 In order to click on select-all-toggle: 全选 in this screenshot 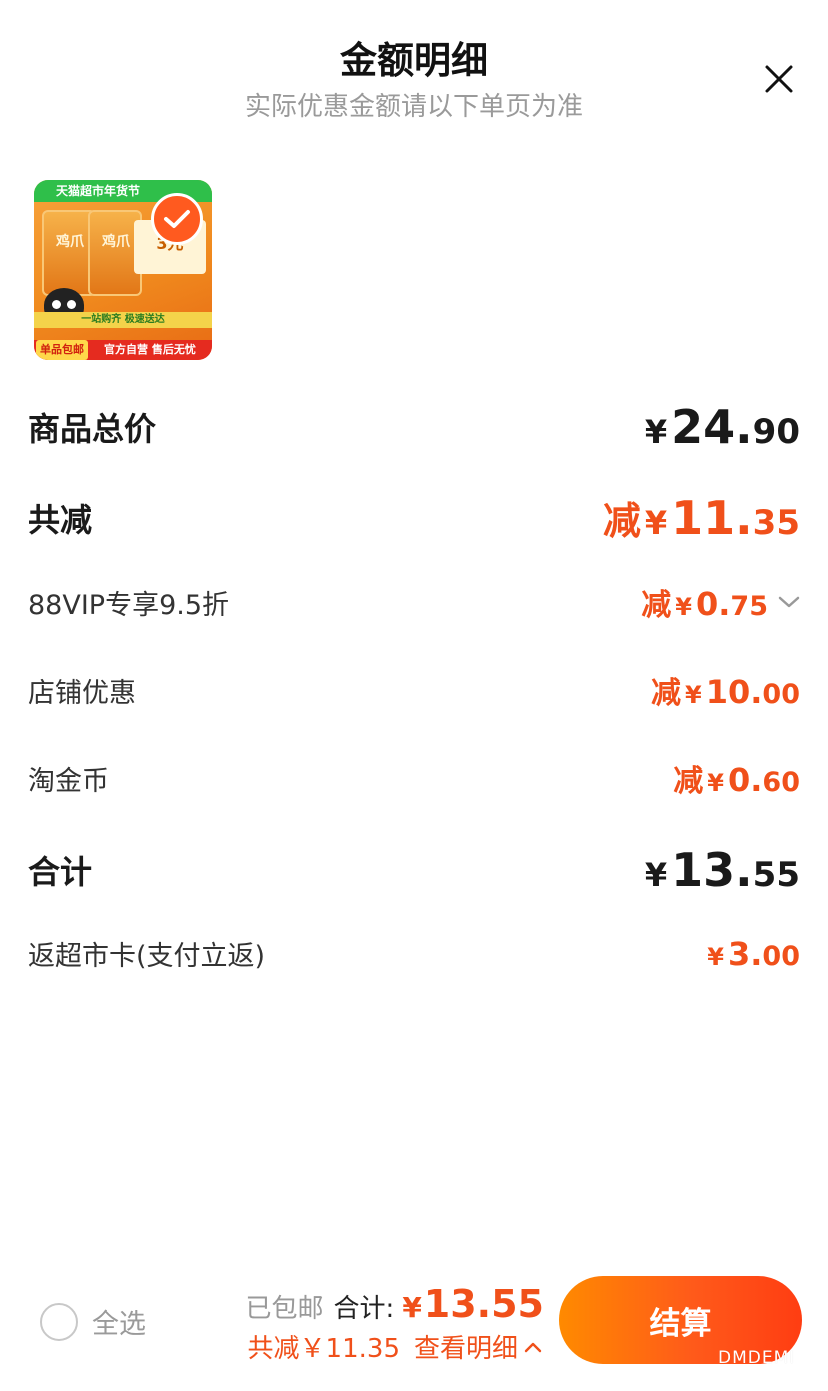, I will do `click(93, 1321)`.